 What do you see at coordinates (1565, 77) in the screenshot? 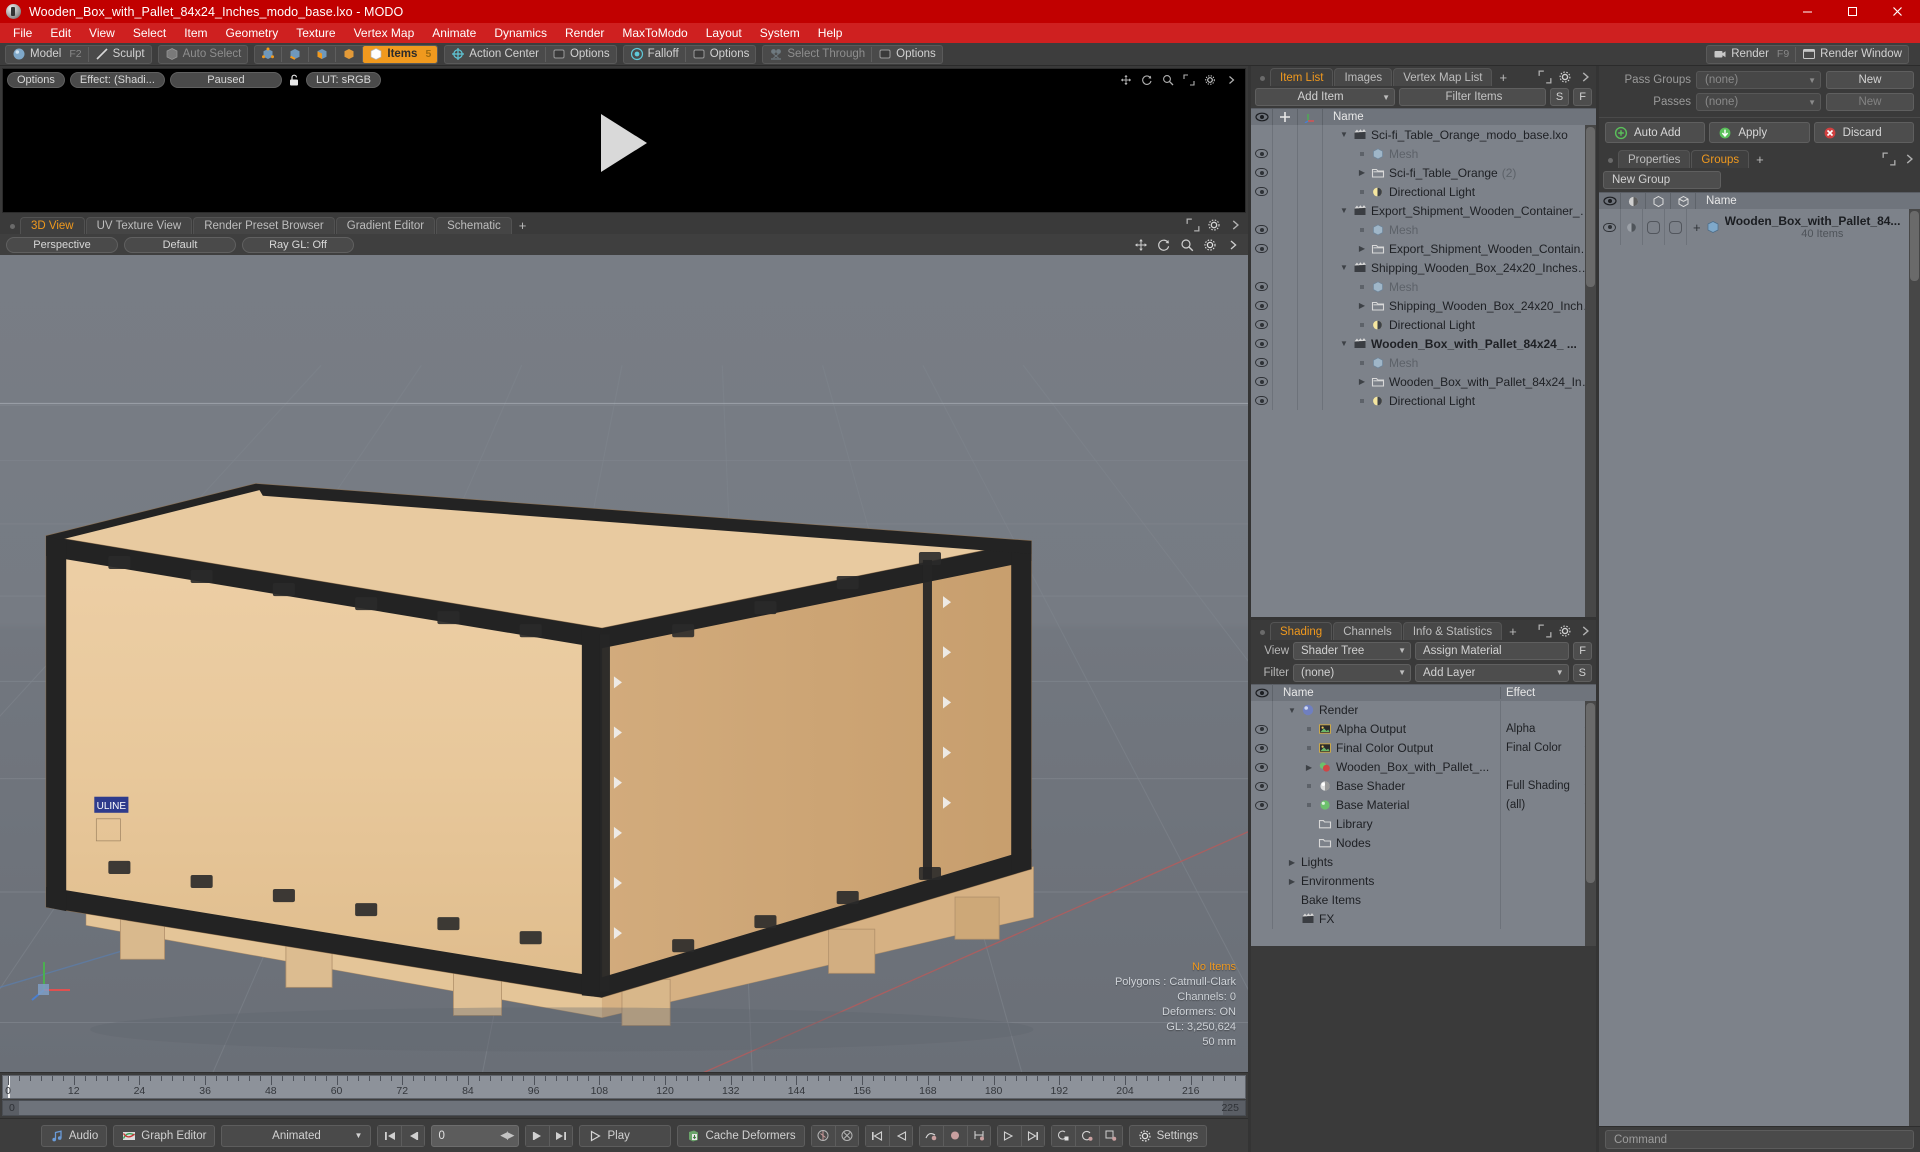
I see `gear-icon` at bounding box center [1565, 77].